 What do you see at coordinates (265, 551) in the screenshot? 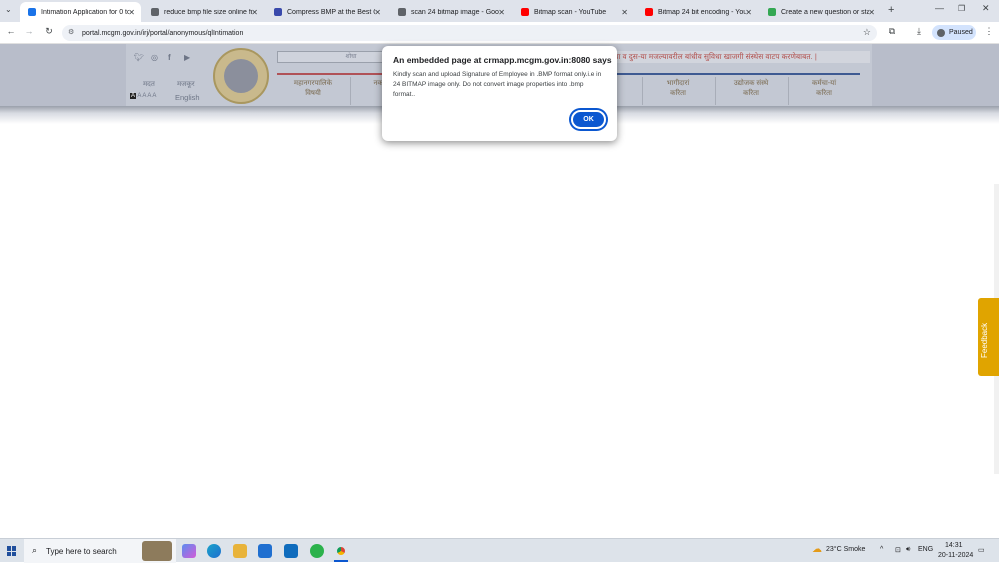
I see `store-app-icon` at bounding box center [265, 551].